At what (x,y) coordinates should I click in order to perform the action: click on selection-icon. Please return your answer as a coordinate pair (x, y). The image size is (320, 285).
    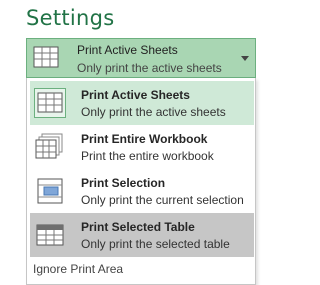
    Looking at the image, I should click on (50, 191).